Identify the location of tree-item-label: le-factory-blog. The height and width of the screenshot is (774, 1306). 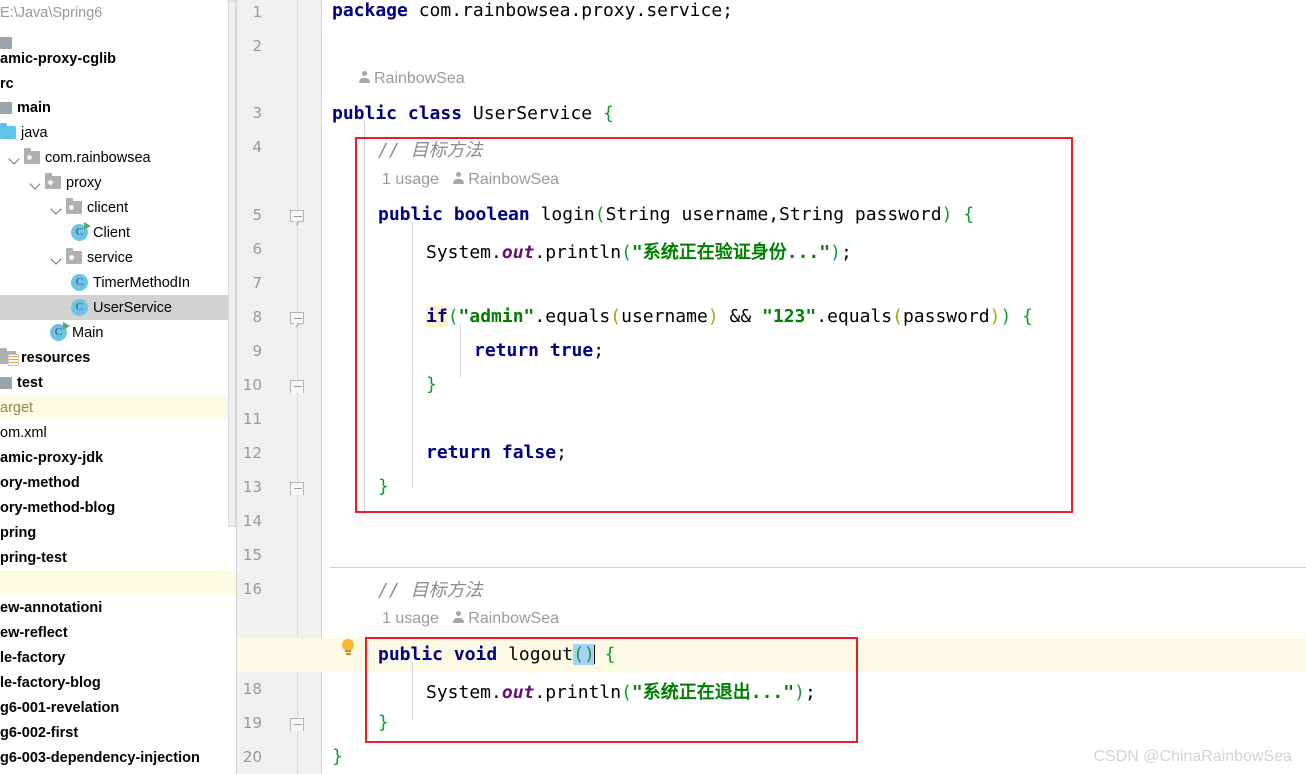
(50, 682).